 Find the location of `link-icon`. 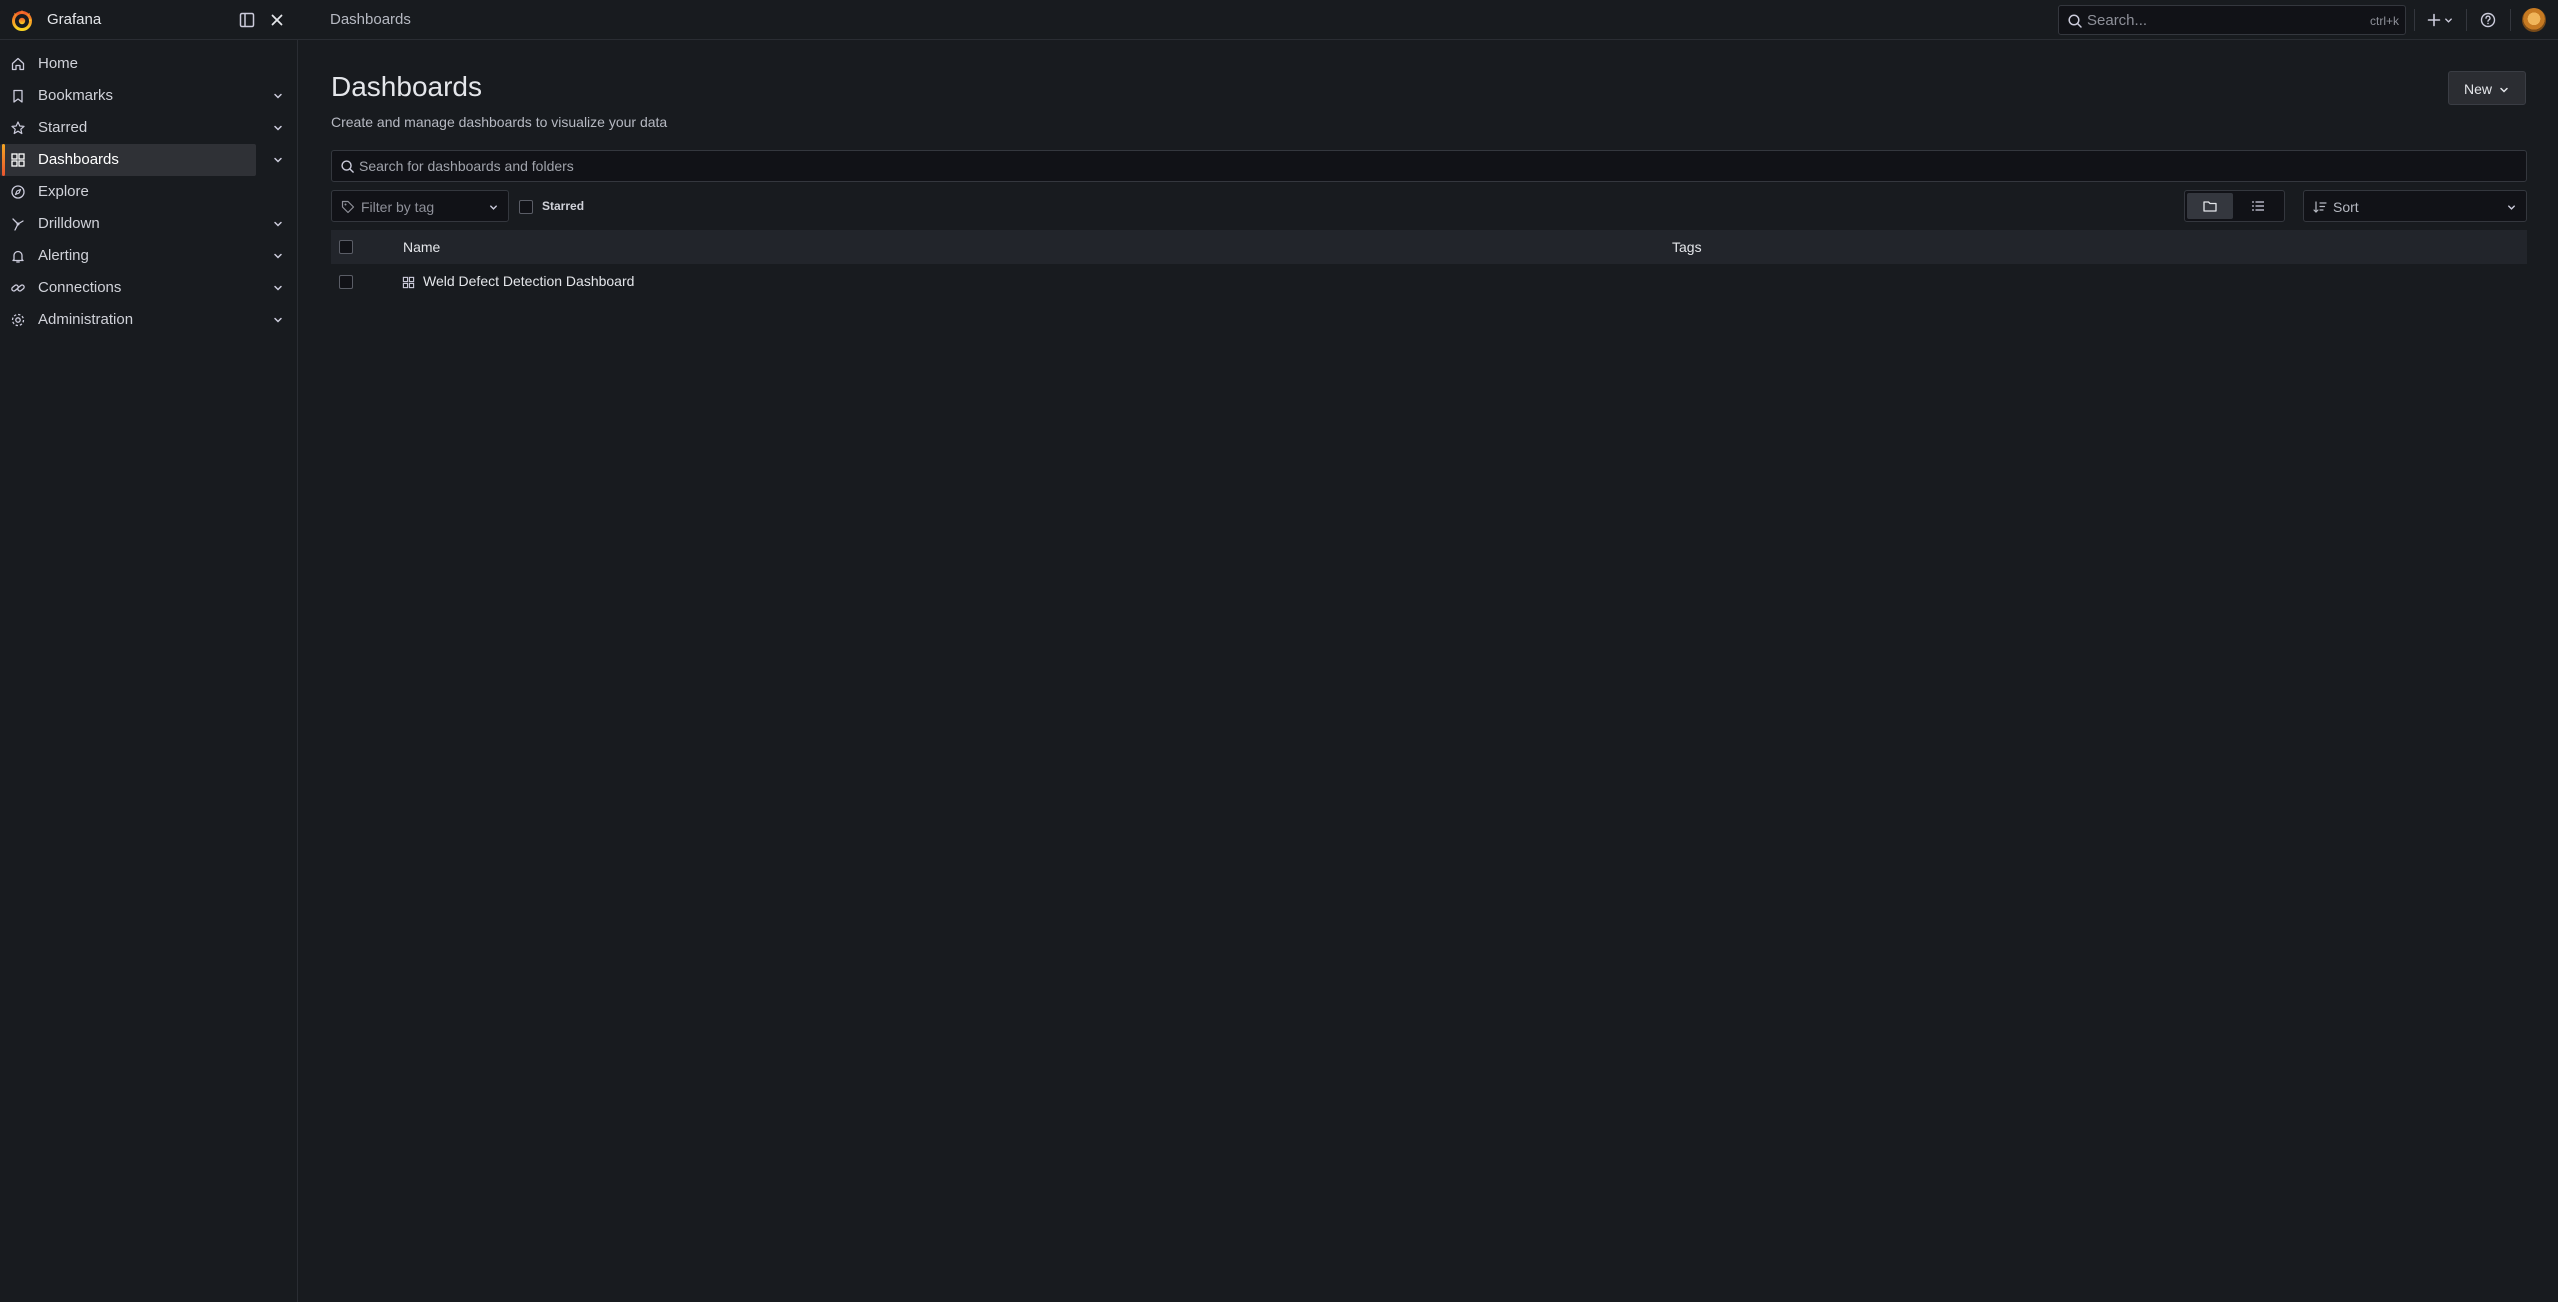

link-icon is located at coordinates (18, 288).